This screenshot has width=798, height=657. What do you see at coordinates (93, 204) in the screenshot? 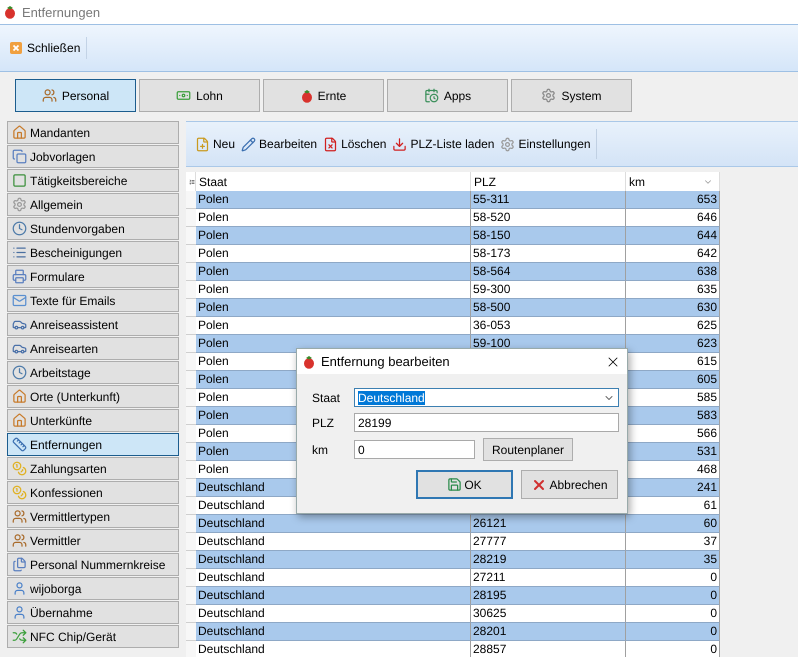
I see `sidebar-item: Allgemein` at bounding box center [93, 204].